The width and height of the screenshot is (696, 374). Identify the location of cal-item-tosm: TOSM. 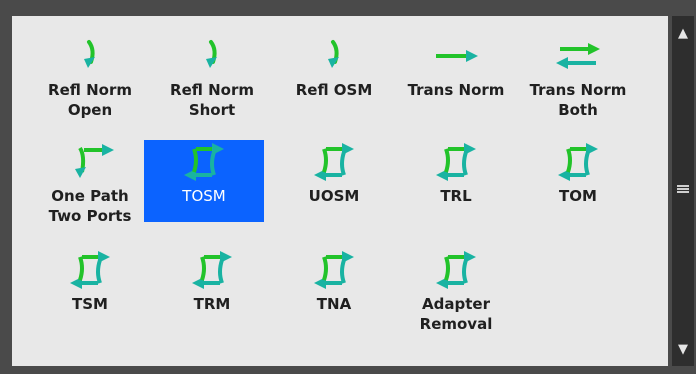
(204, 181).